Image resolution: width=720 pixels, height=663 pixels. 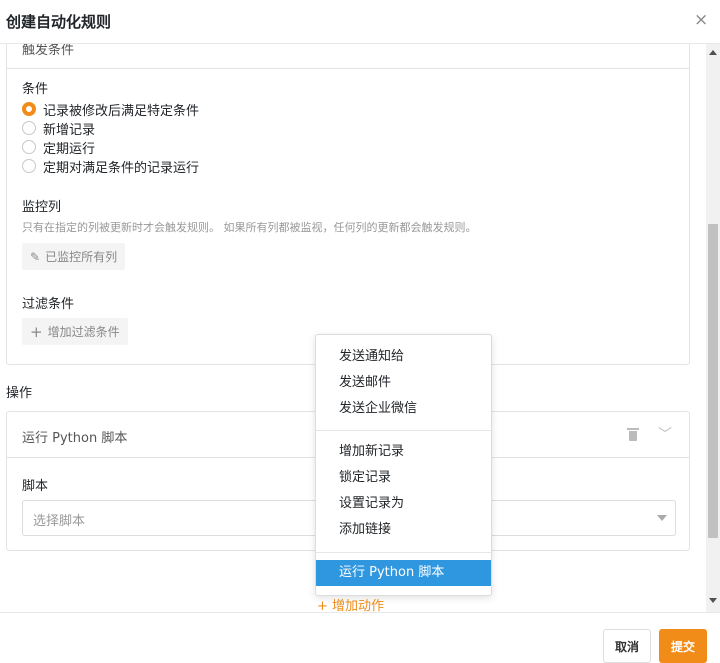 I want to click on radio-label: 定期运行, so click(x=69, y=149).